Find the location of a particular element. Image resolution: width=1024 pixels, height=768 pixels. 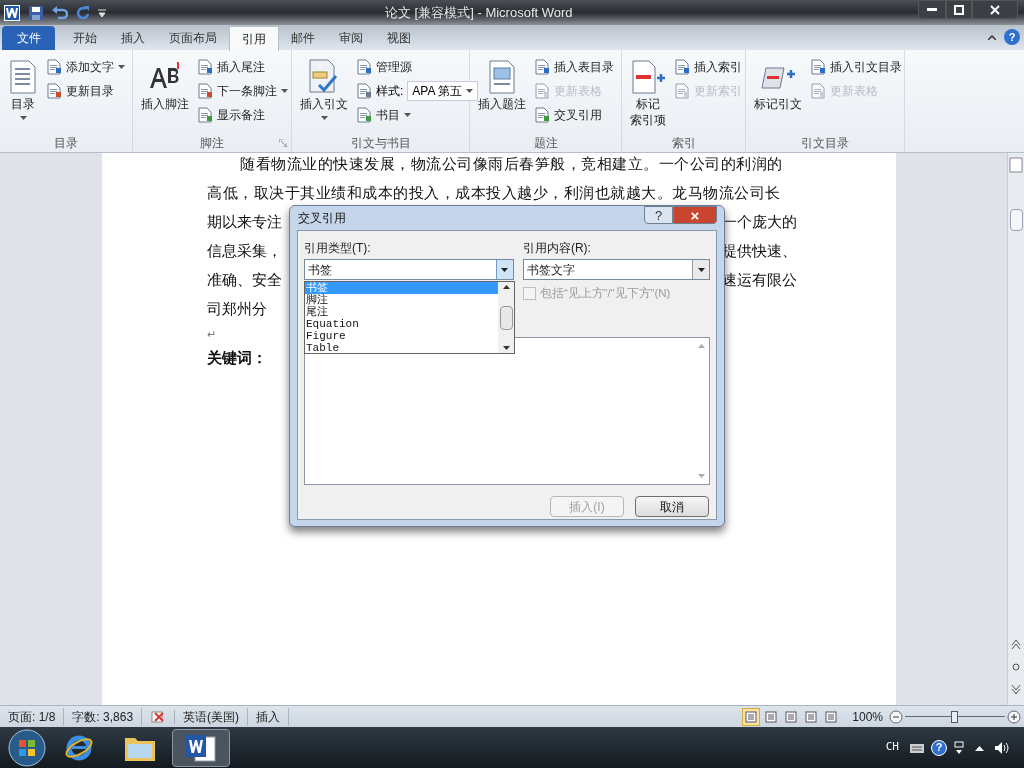

collapse-ribbon-icon is located at coordinates (992, 37).